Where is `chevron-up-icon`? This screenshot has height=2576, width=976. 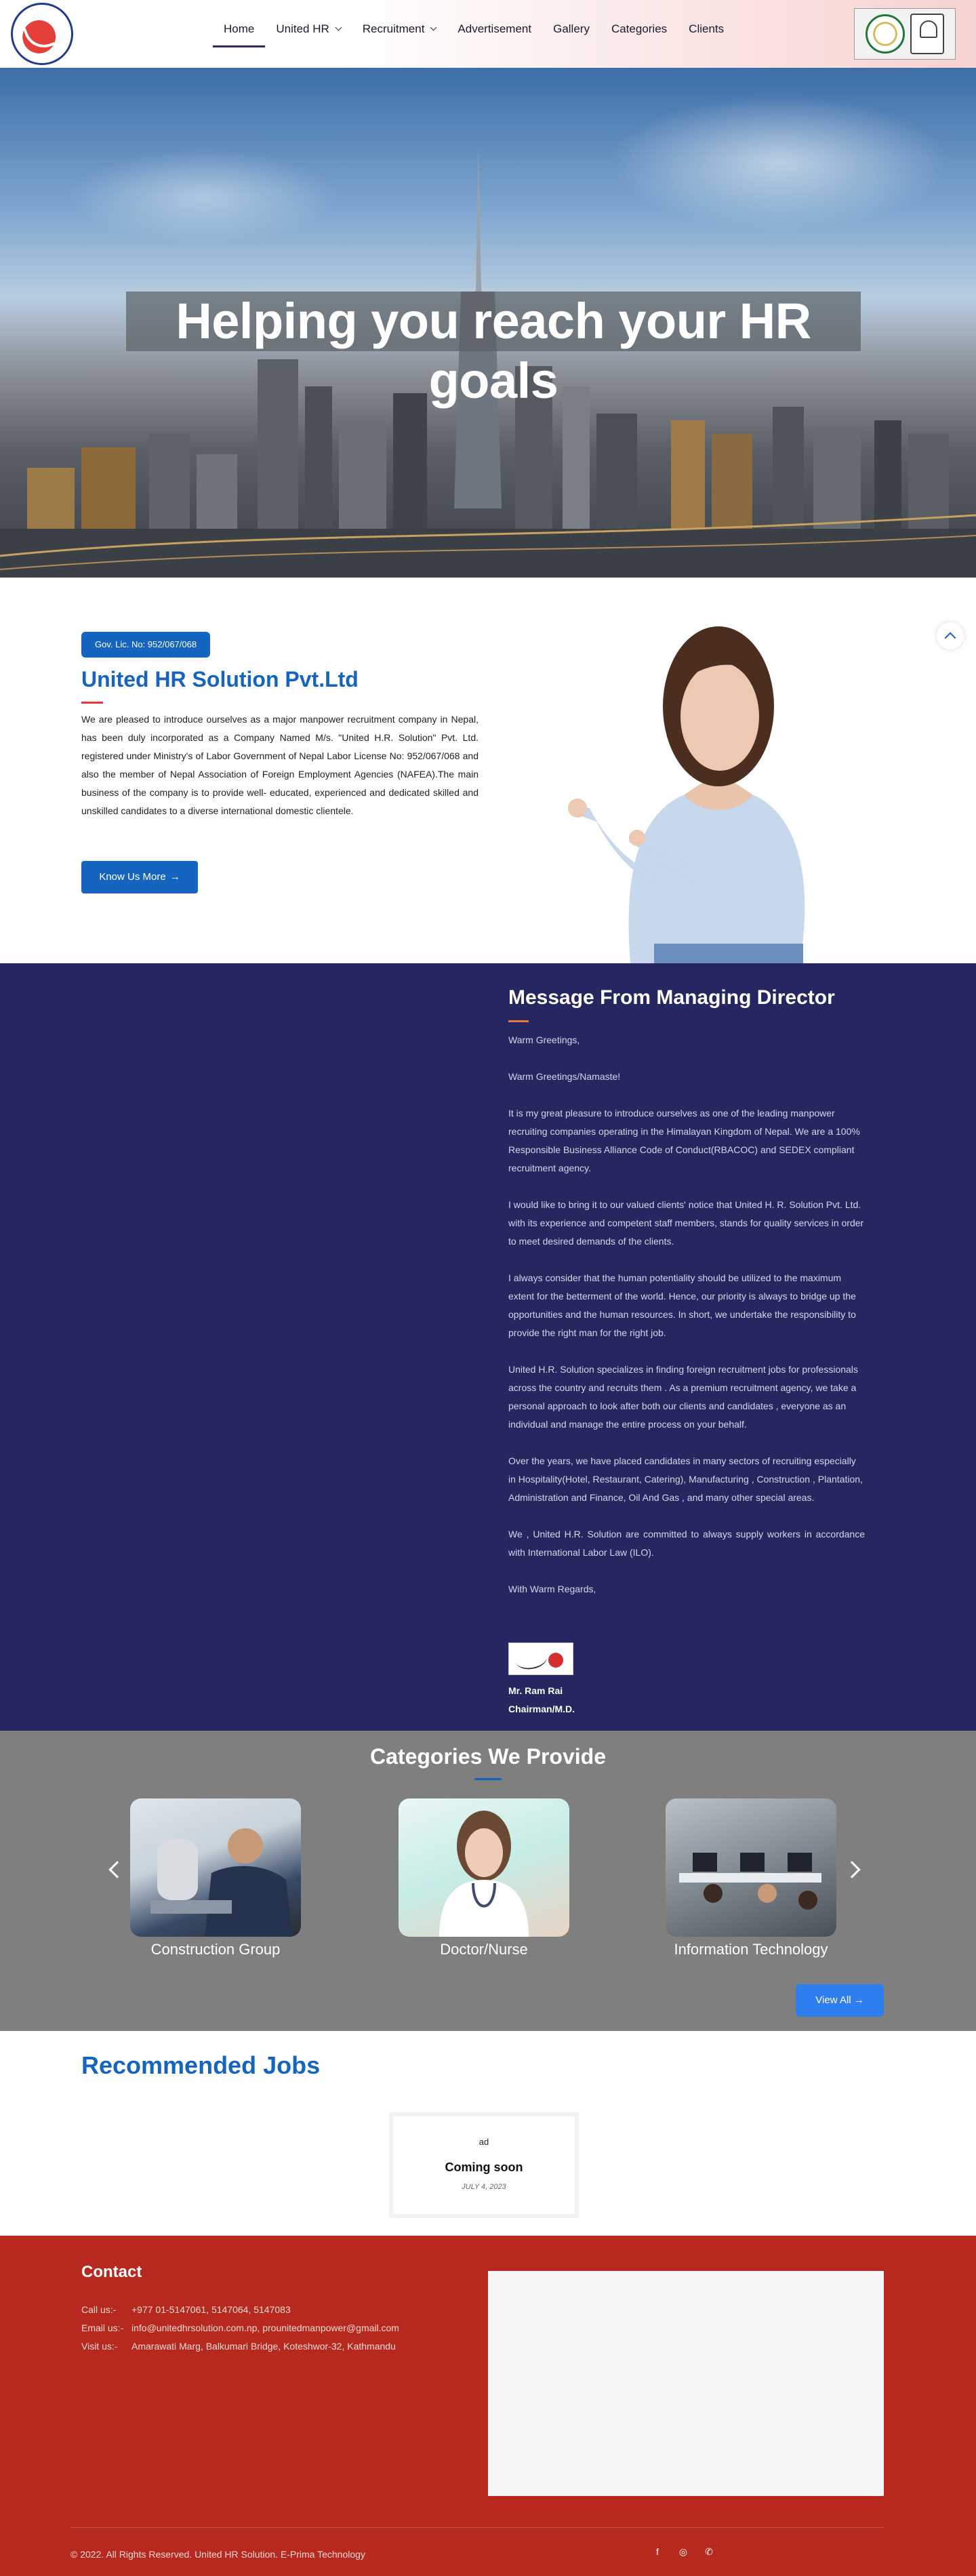
chevron-up-icon is located at coordinates (950, 638).